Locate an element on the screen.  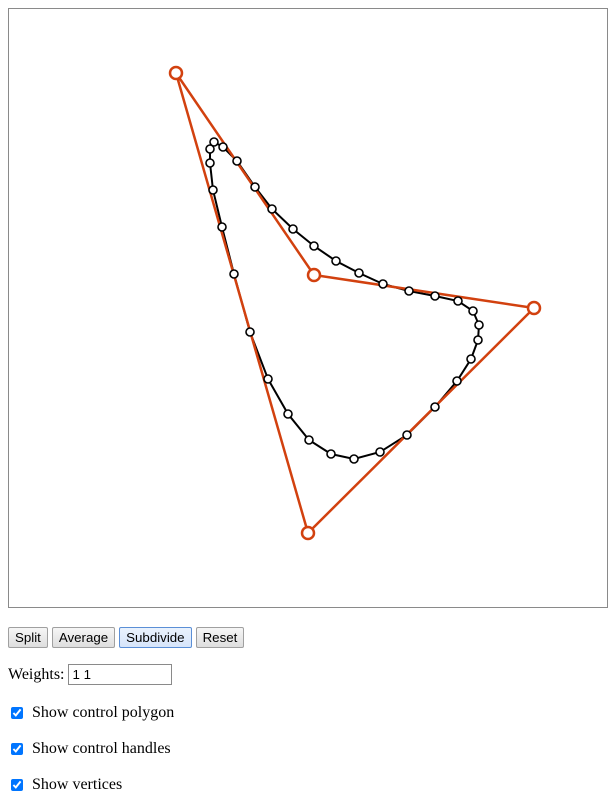
subdivide-button: Subdivide is located at coordinates (155, 637).